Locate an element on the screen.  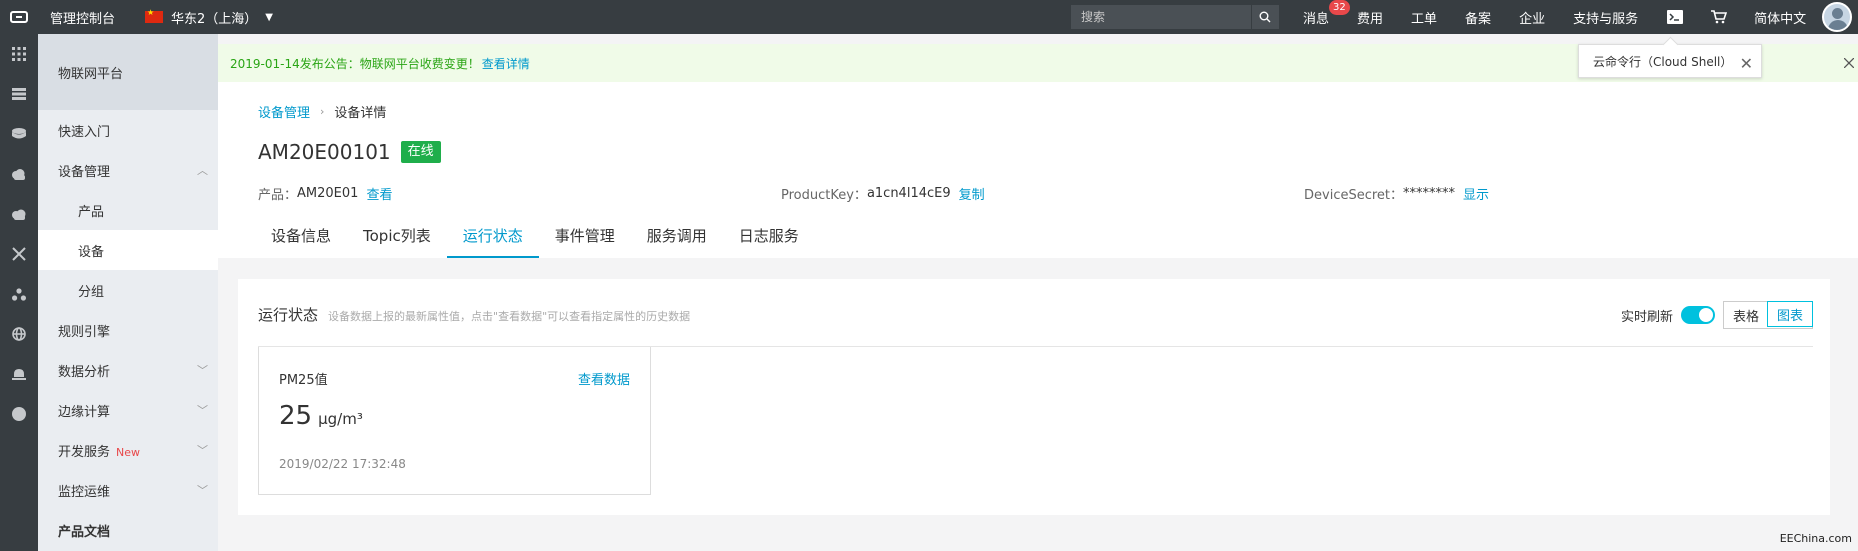
nav-enterprise: 企业 is located at coordinates (1532, 17).